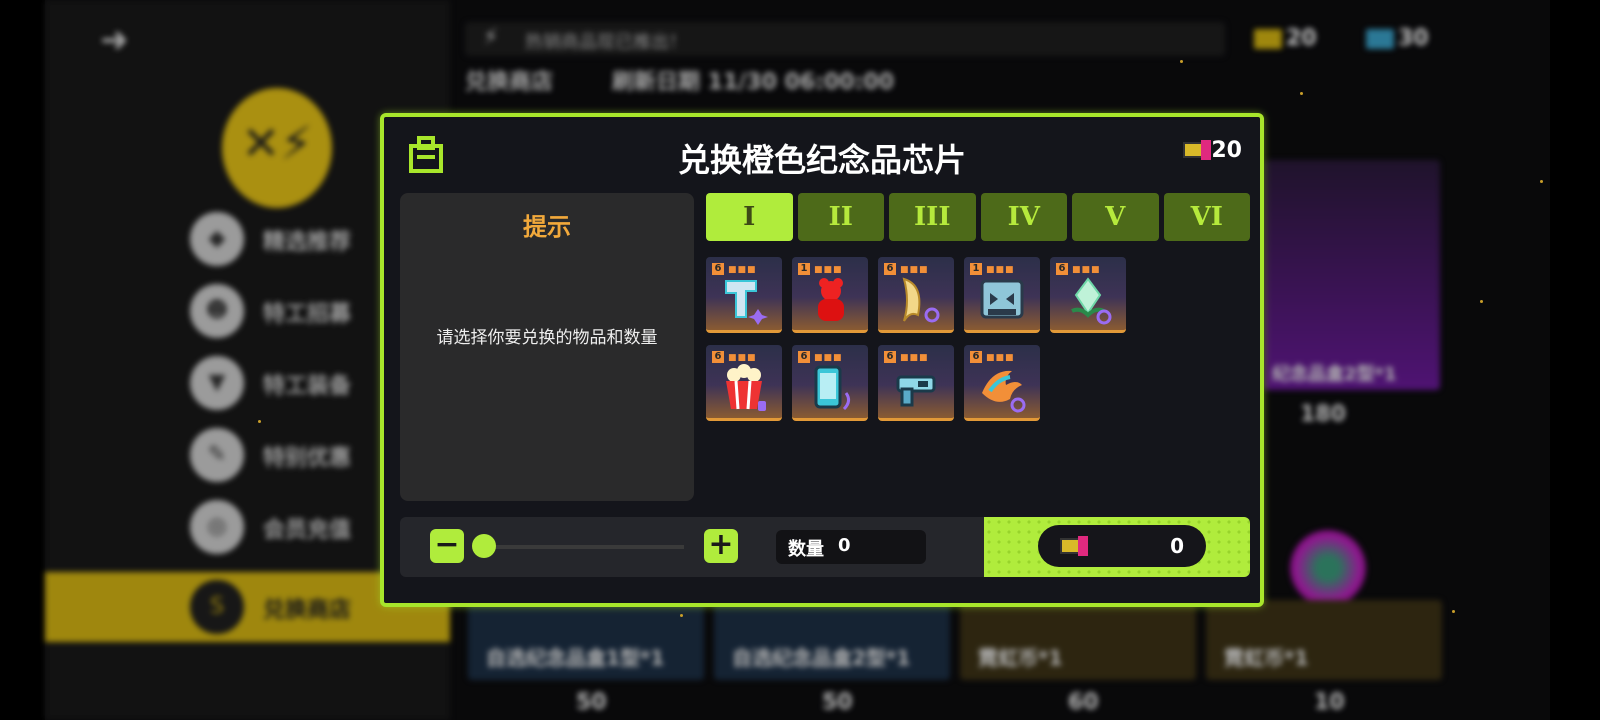  I want to click on exchange-confirm-button: 0, so click(1117, 547).